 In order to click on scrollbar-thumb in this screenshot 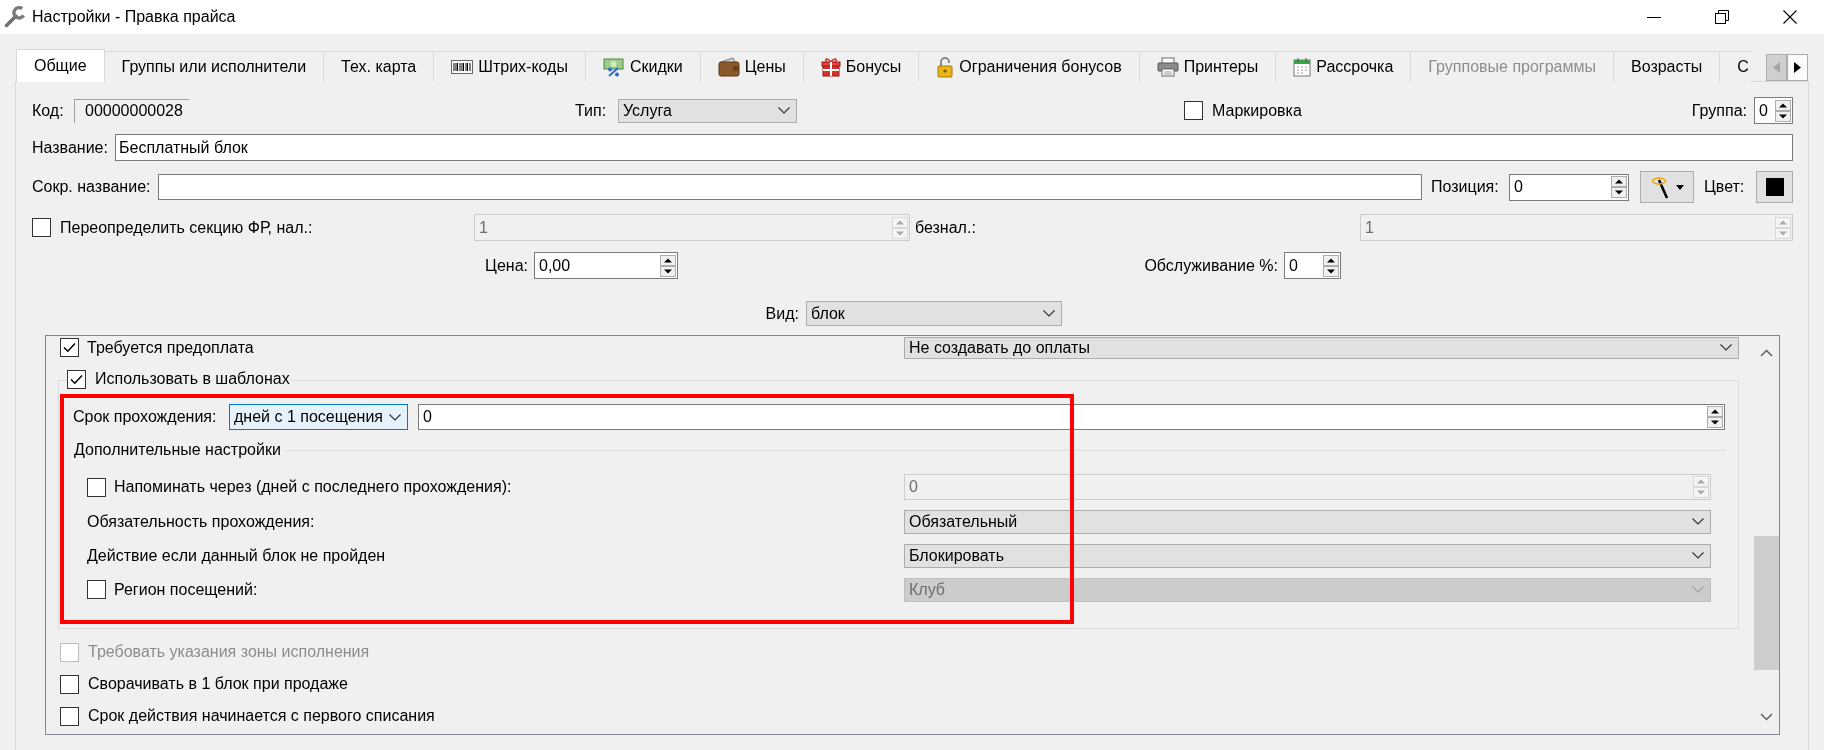, I will do `click(1766, 603)`.